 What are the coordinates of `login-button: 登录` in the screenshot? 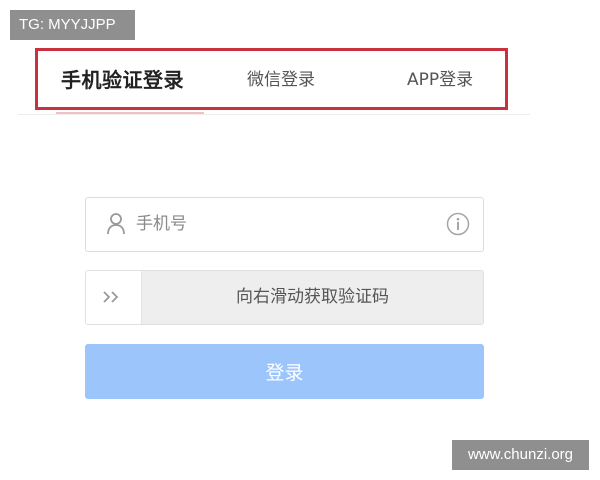 It's located at (284, 371).